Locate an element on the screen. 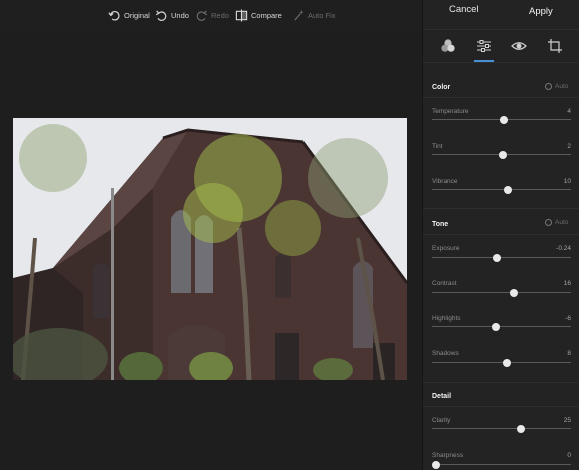  apply-button: Apply is located at coordinates (541, 11).